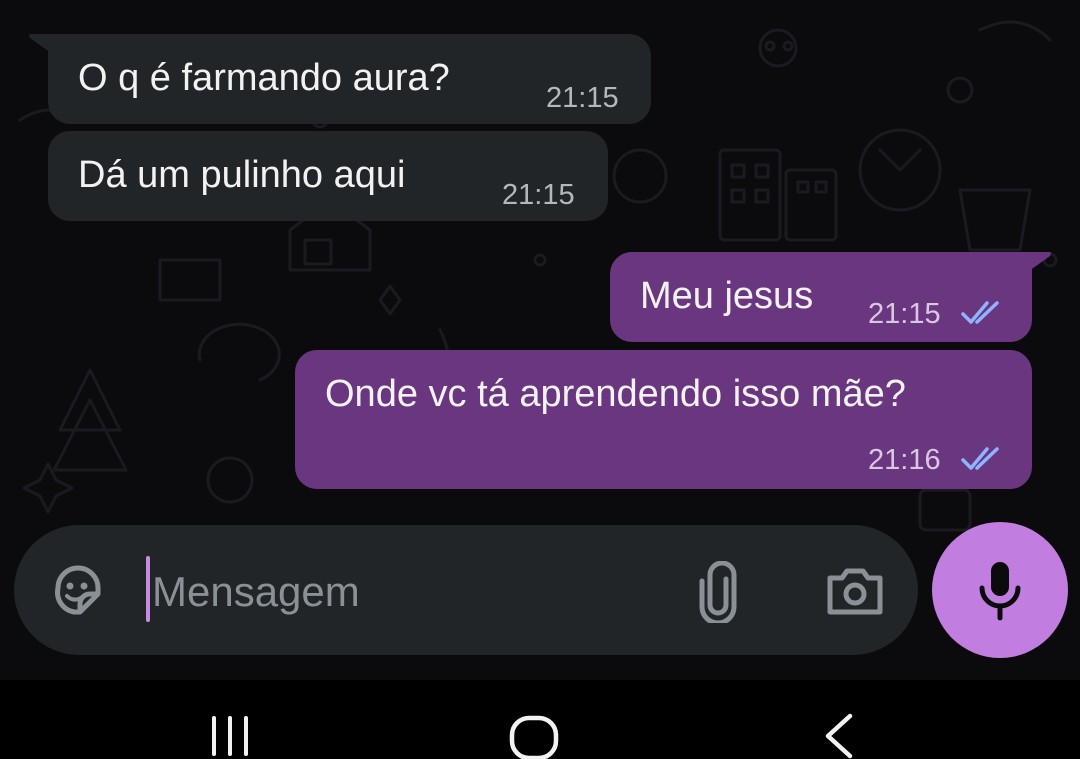 This screenshot has width=1080, height=759. Describe the element at coordinates (663, 419) in the screenshot. I see `message-bubble-outgoing: Onde vc tá aprendendo isso mãe? 21:16` at that location.